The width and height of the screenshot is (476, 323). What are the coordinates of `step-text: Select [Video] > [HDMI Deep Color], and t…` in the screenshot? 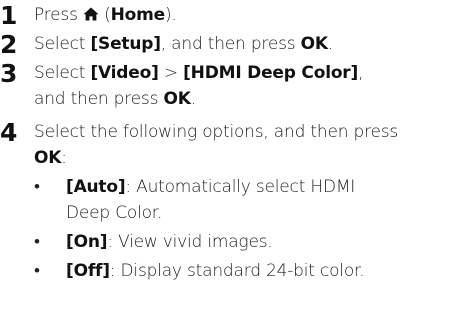 It's located at (199, 86).